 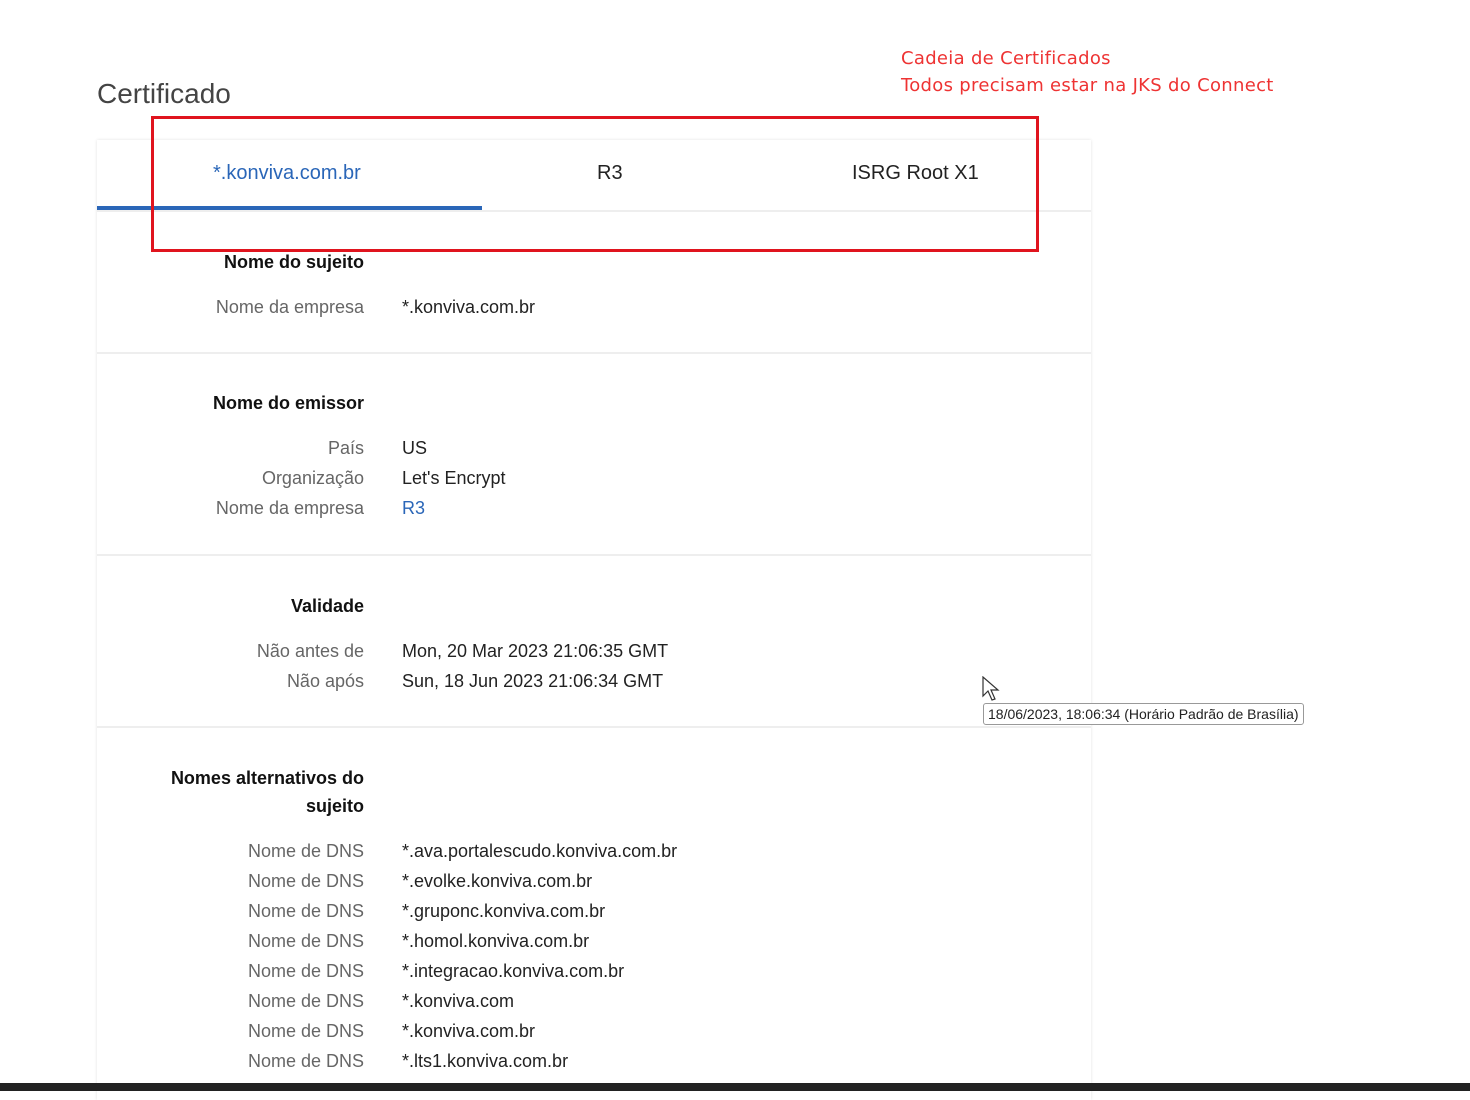 I want to click on dns-row: Nome de DNS *.lts1.konviva.com.br, so click(x=332, y=1061).